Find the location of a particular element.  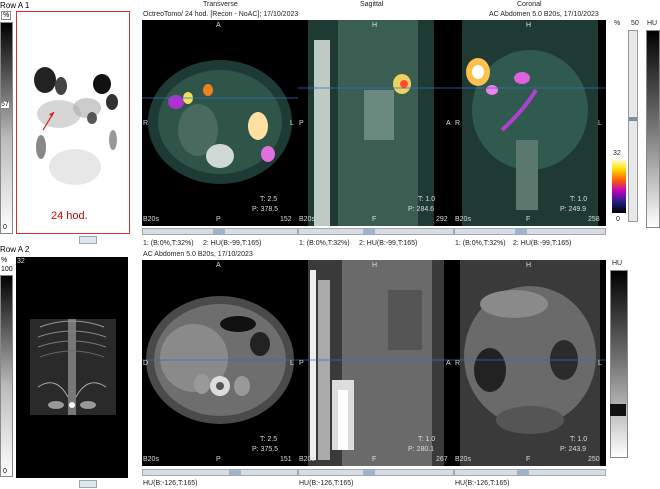

top-transverse-num: 152 is located at coordinates (286, 219).